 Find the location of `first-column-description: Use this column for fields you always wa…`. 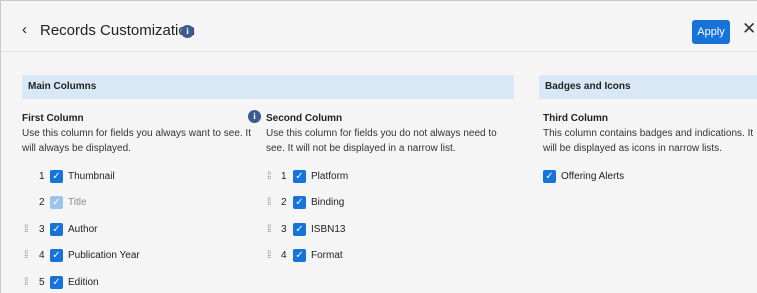

first-column-description: Use this column for fields you always wa… is located at coordinates (136, 141).